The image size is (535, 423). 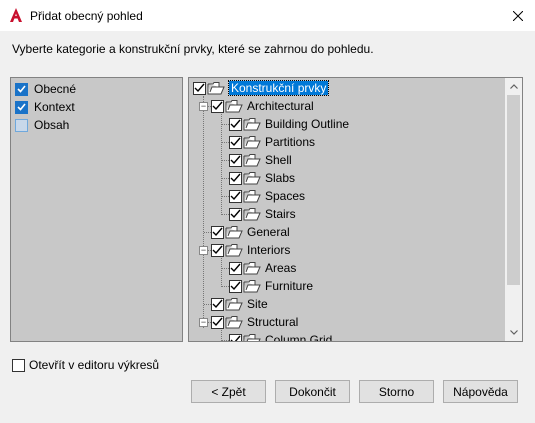 I want to click on close-button, so click(x=518, y=15).